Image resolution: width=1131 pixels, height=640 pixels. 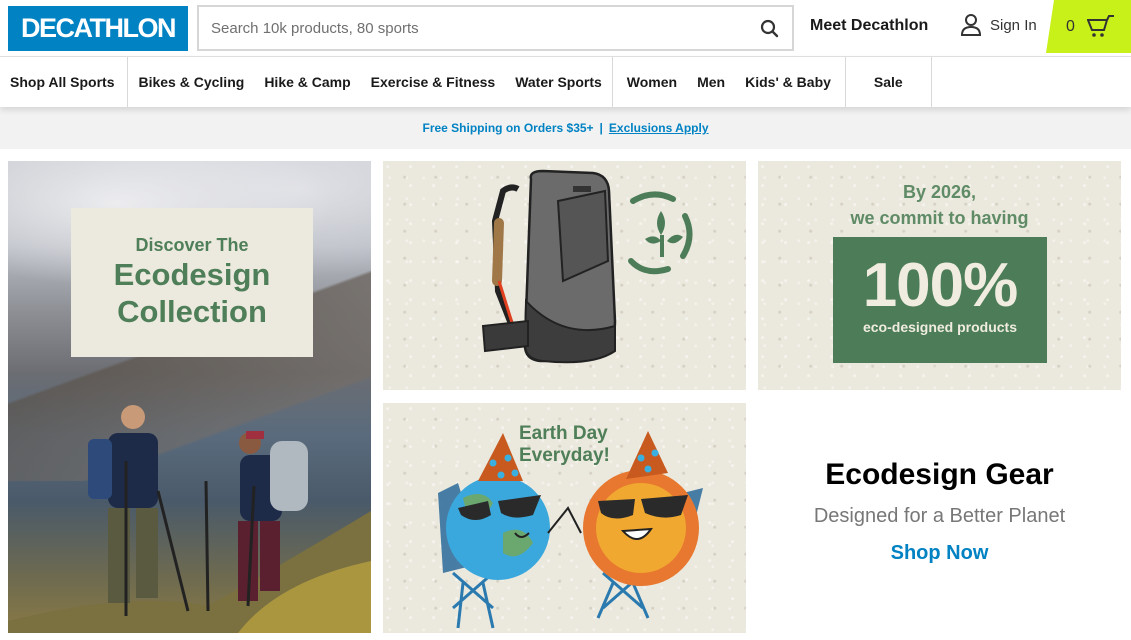 What do you see at coordinates (192, 274) in the screenshot?
I see `collection-line2: Ecodesign` at bounding box center [192, 274].